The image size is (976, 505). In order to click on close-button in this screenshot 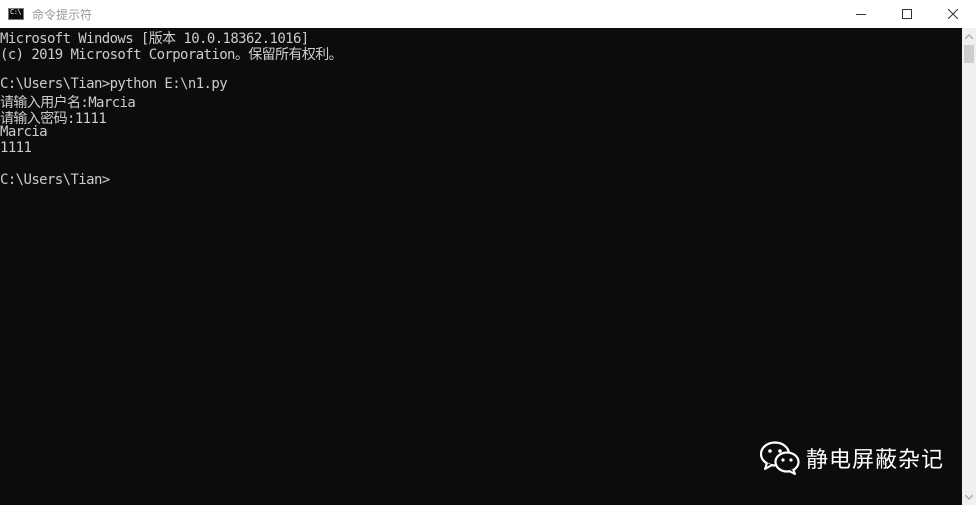, I will do `click(953, 14)`.